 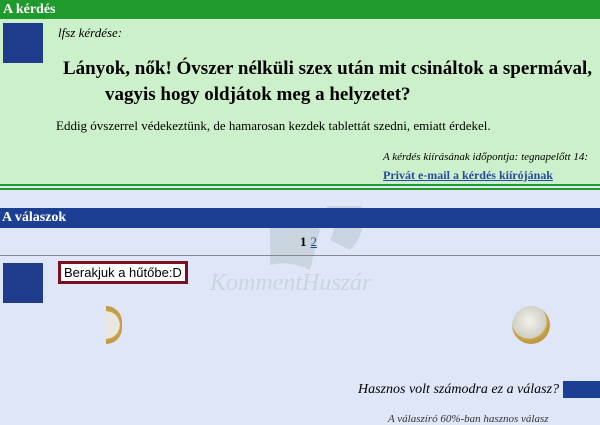 What do you see at coordinates (29, 9) in the screenshot?
I see `question-header-label: A kérdés` at bounding box center [29, 9].